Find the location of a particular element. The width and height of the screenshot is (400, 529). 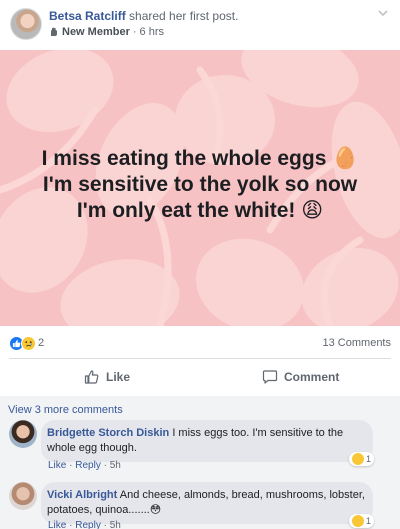

post-text-line: I miss eating the whole eggs 🥚 is located at coordinates (200, 158).